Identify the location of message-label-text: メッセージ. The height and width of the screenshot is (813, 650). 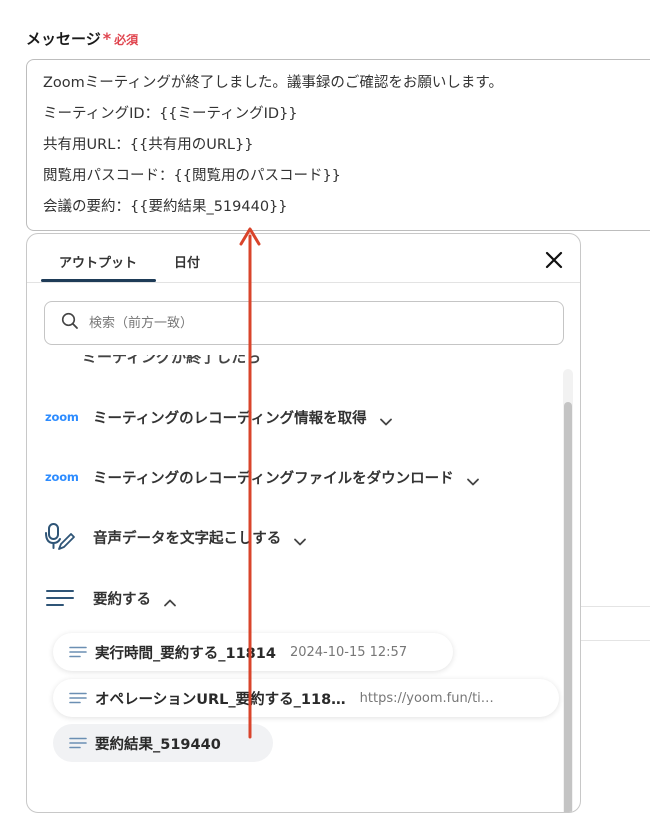
(63, 39).